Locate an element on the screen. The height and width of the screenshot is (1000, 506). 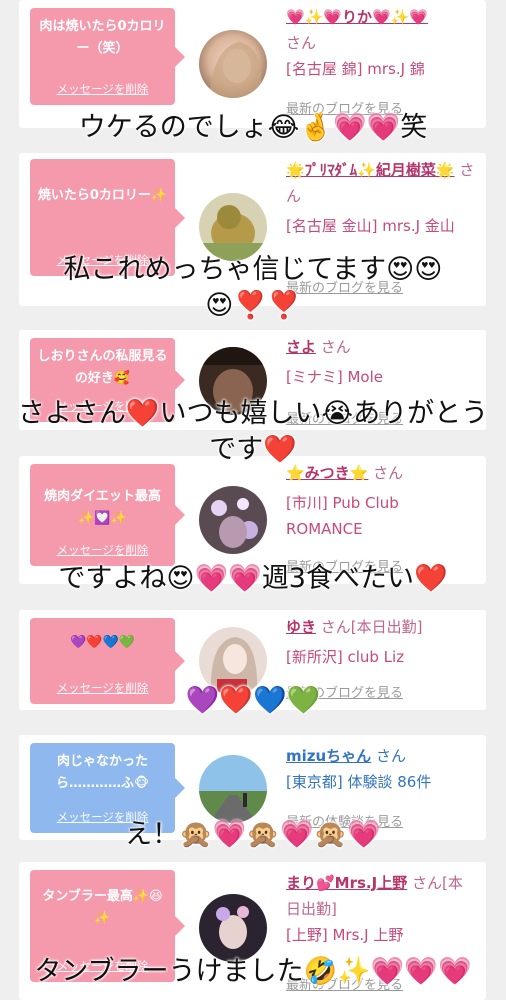
message-text: 肉は焼いたら0カロリー（笑） is located at coordinates (102, 37).